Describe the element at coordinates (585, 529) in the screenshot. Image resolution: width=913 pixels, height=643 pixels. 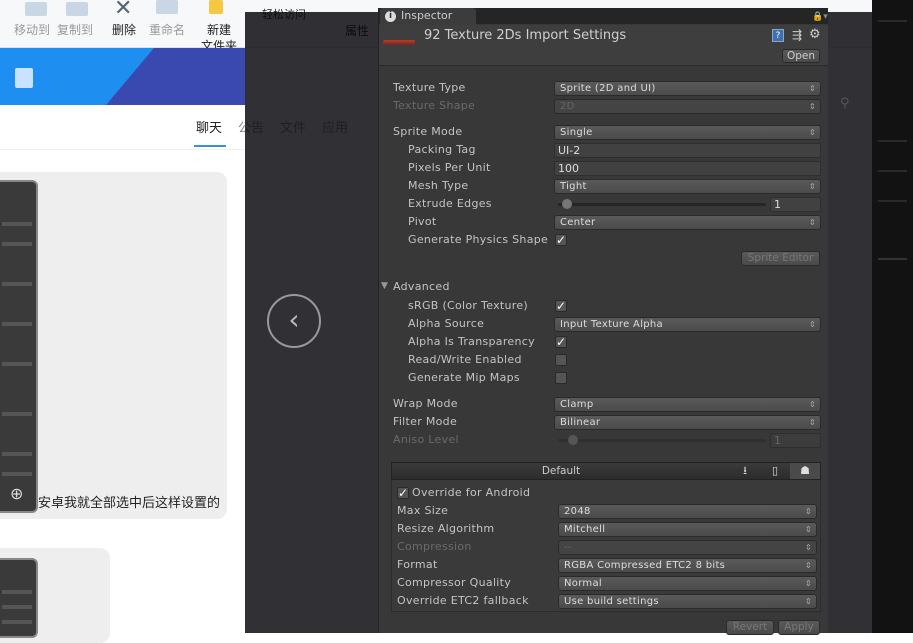
I see `resize-algorithm-value: Mitchell` at that location.